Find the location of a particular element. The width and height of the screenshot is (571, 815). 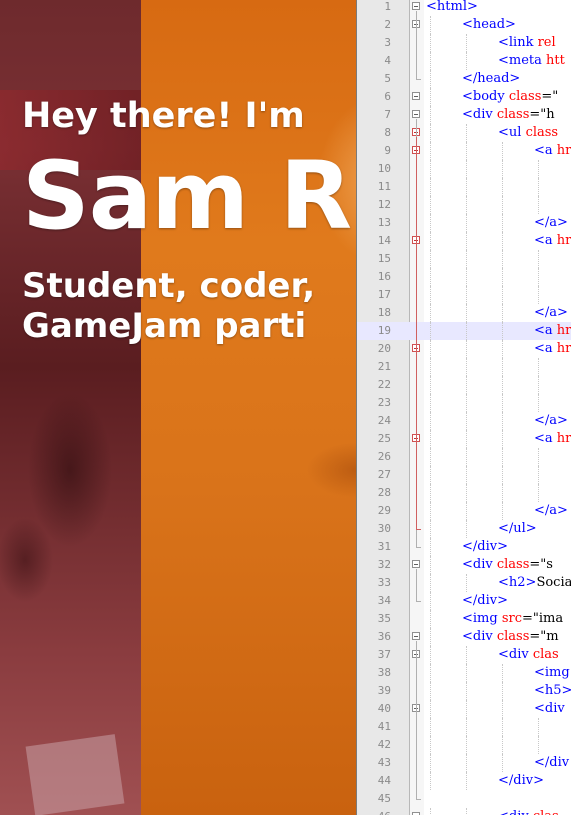

code-line: 44 </div> is located at coordinates (464, 781).